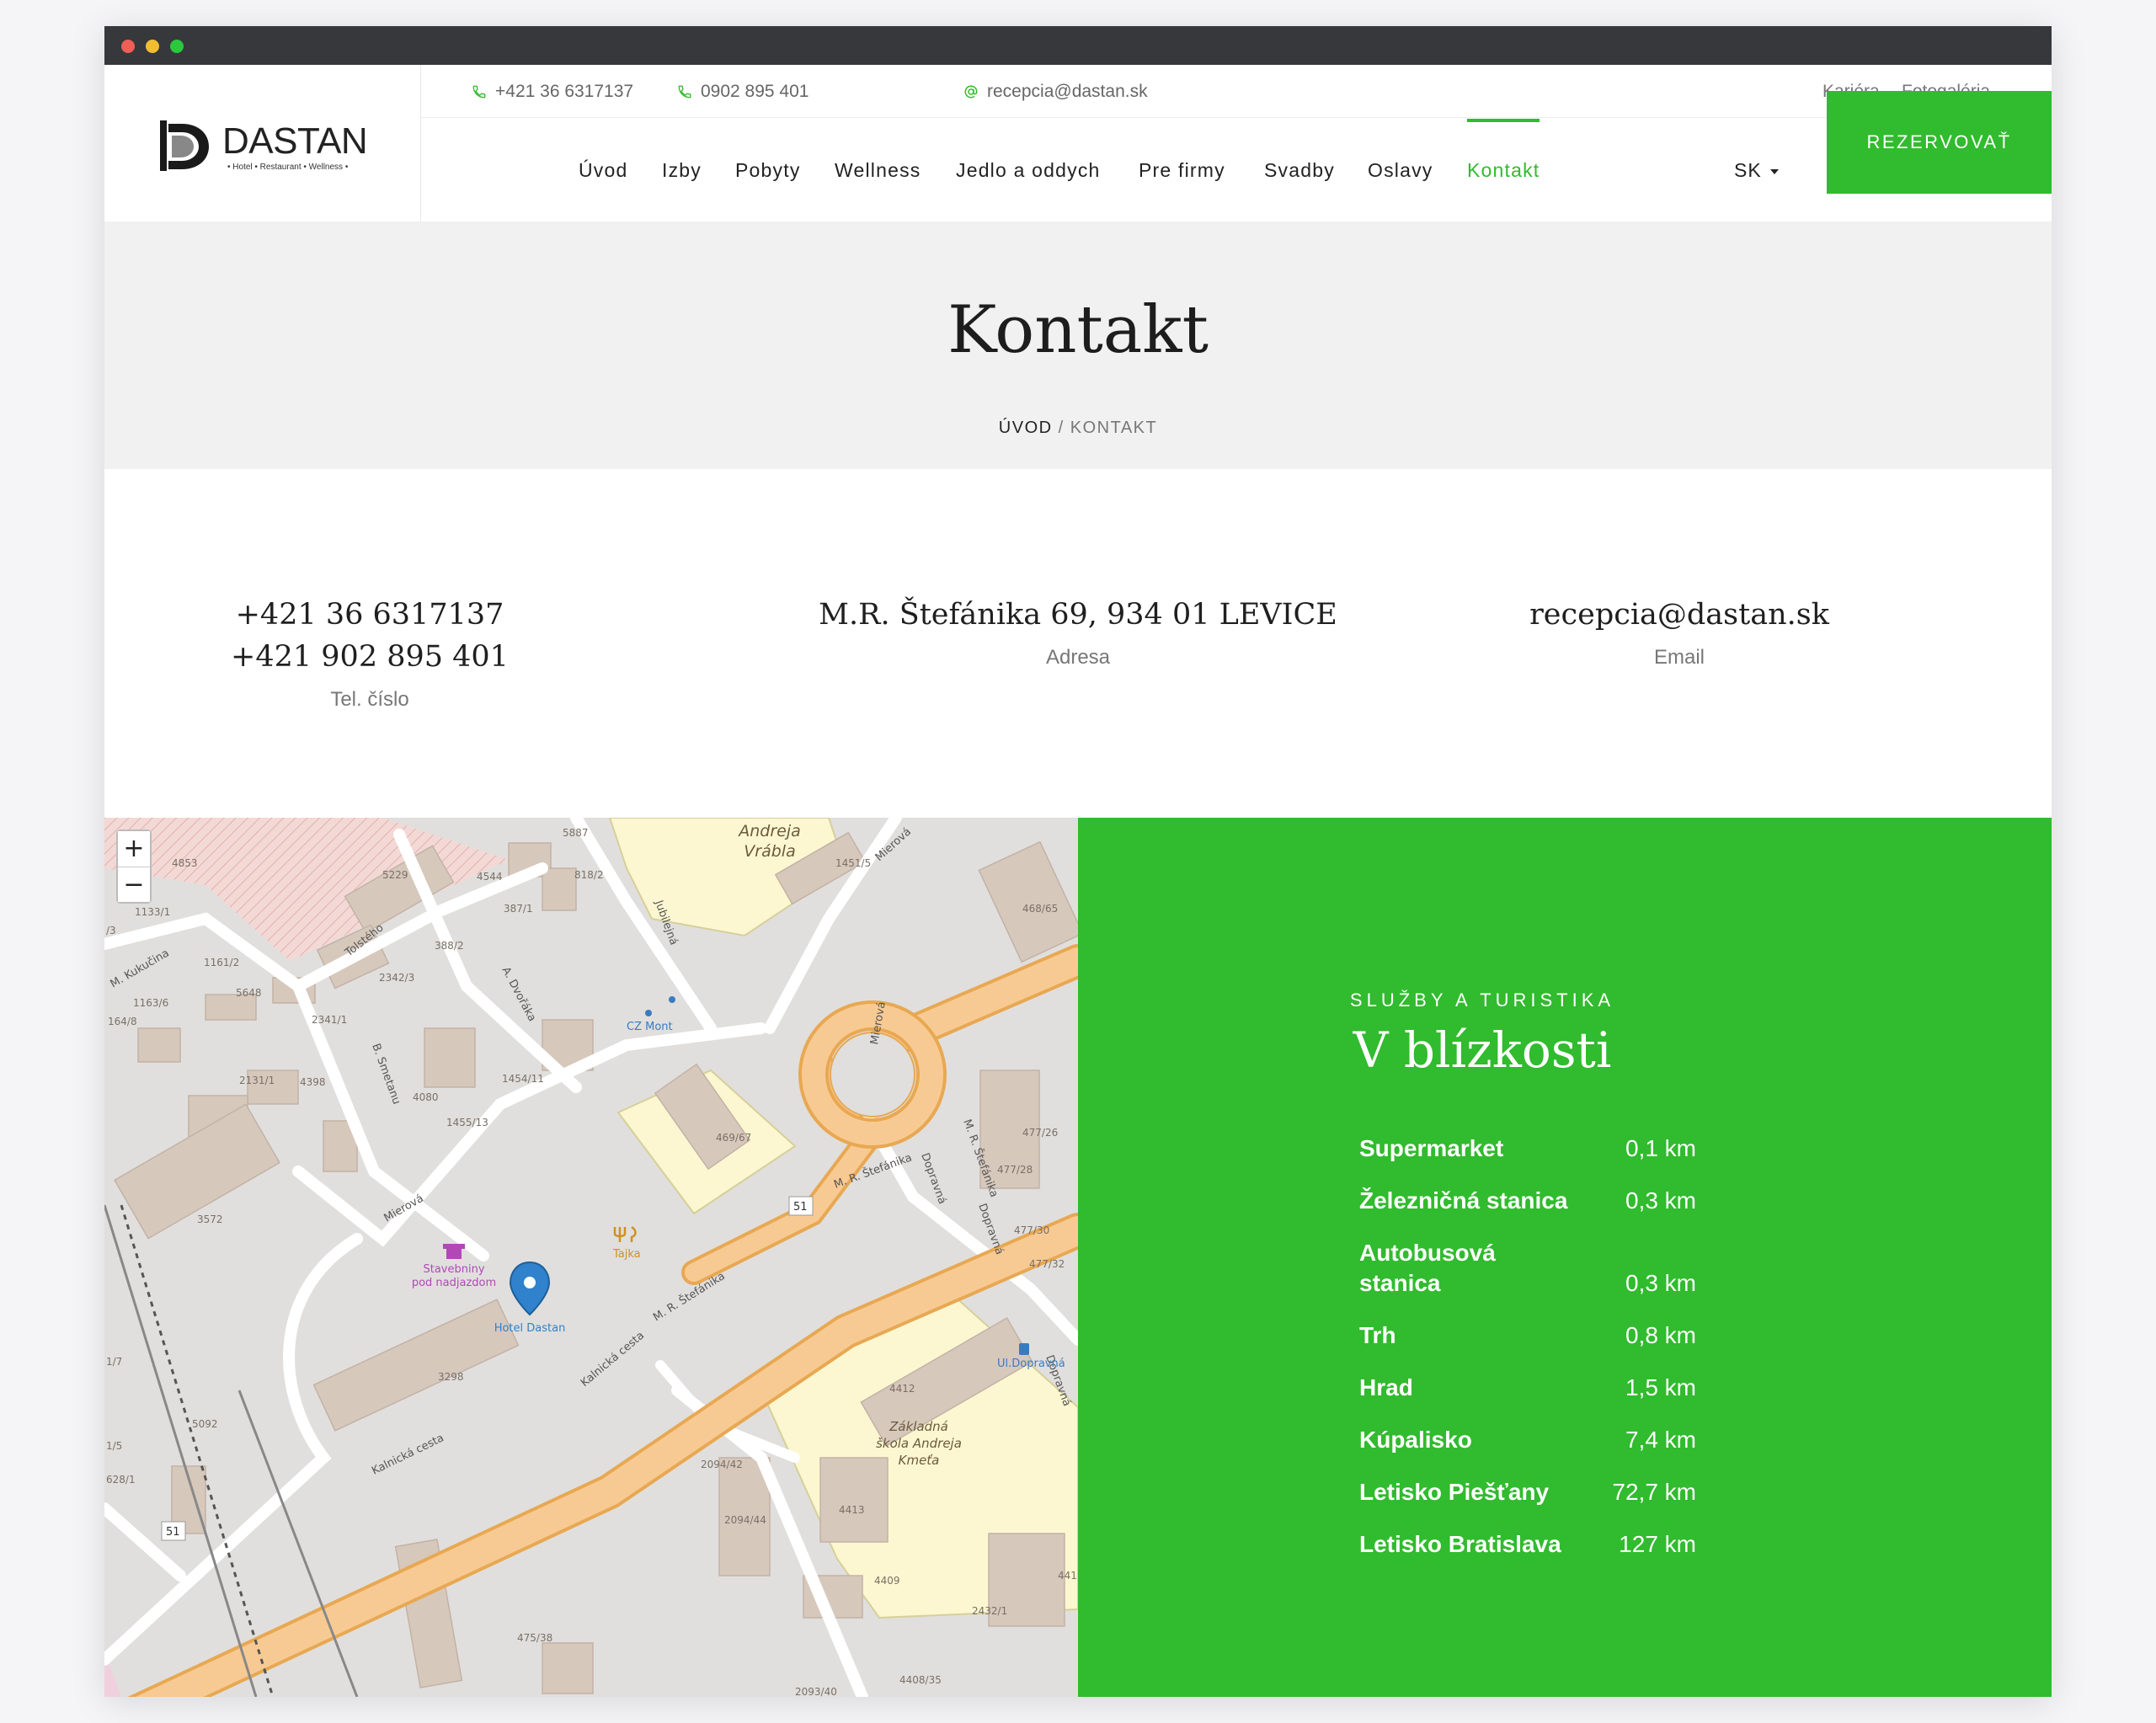 The image size is (2156, 1723). What do you see at coordinates (1482, 1050) in the screenshot?
I see `nearby-title: V blízkosti` at bounding box center [1482, 1050].